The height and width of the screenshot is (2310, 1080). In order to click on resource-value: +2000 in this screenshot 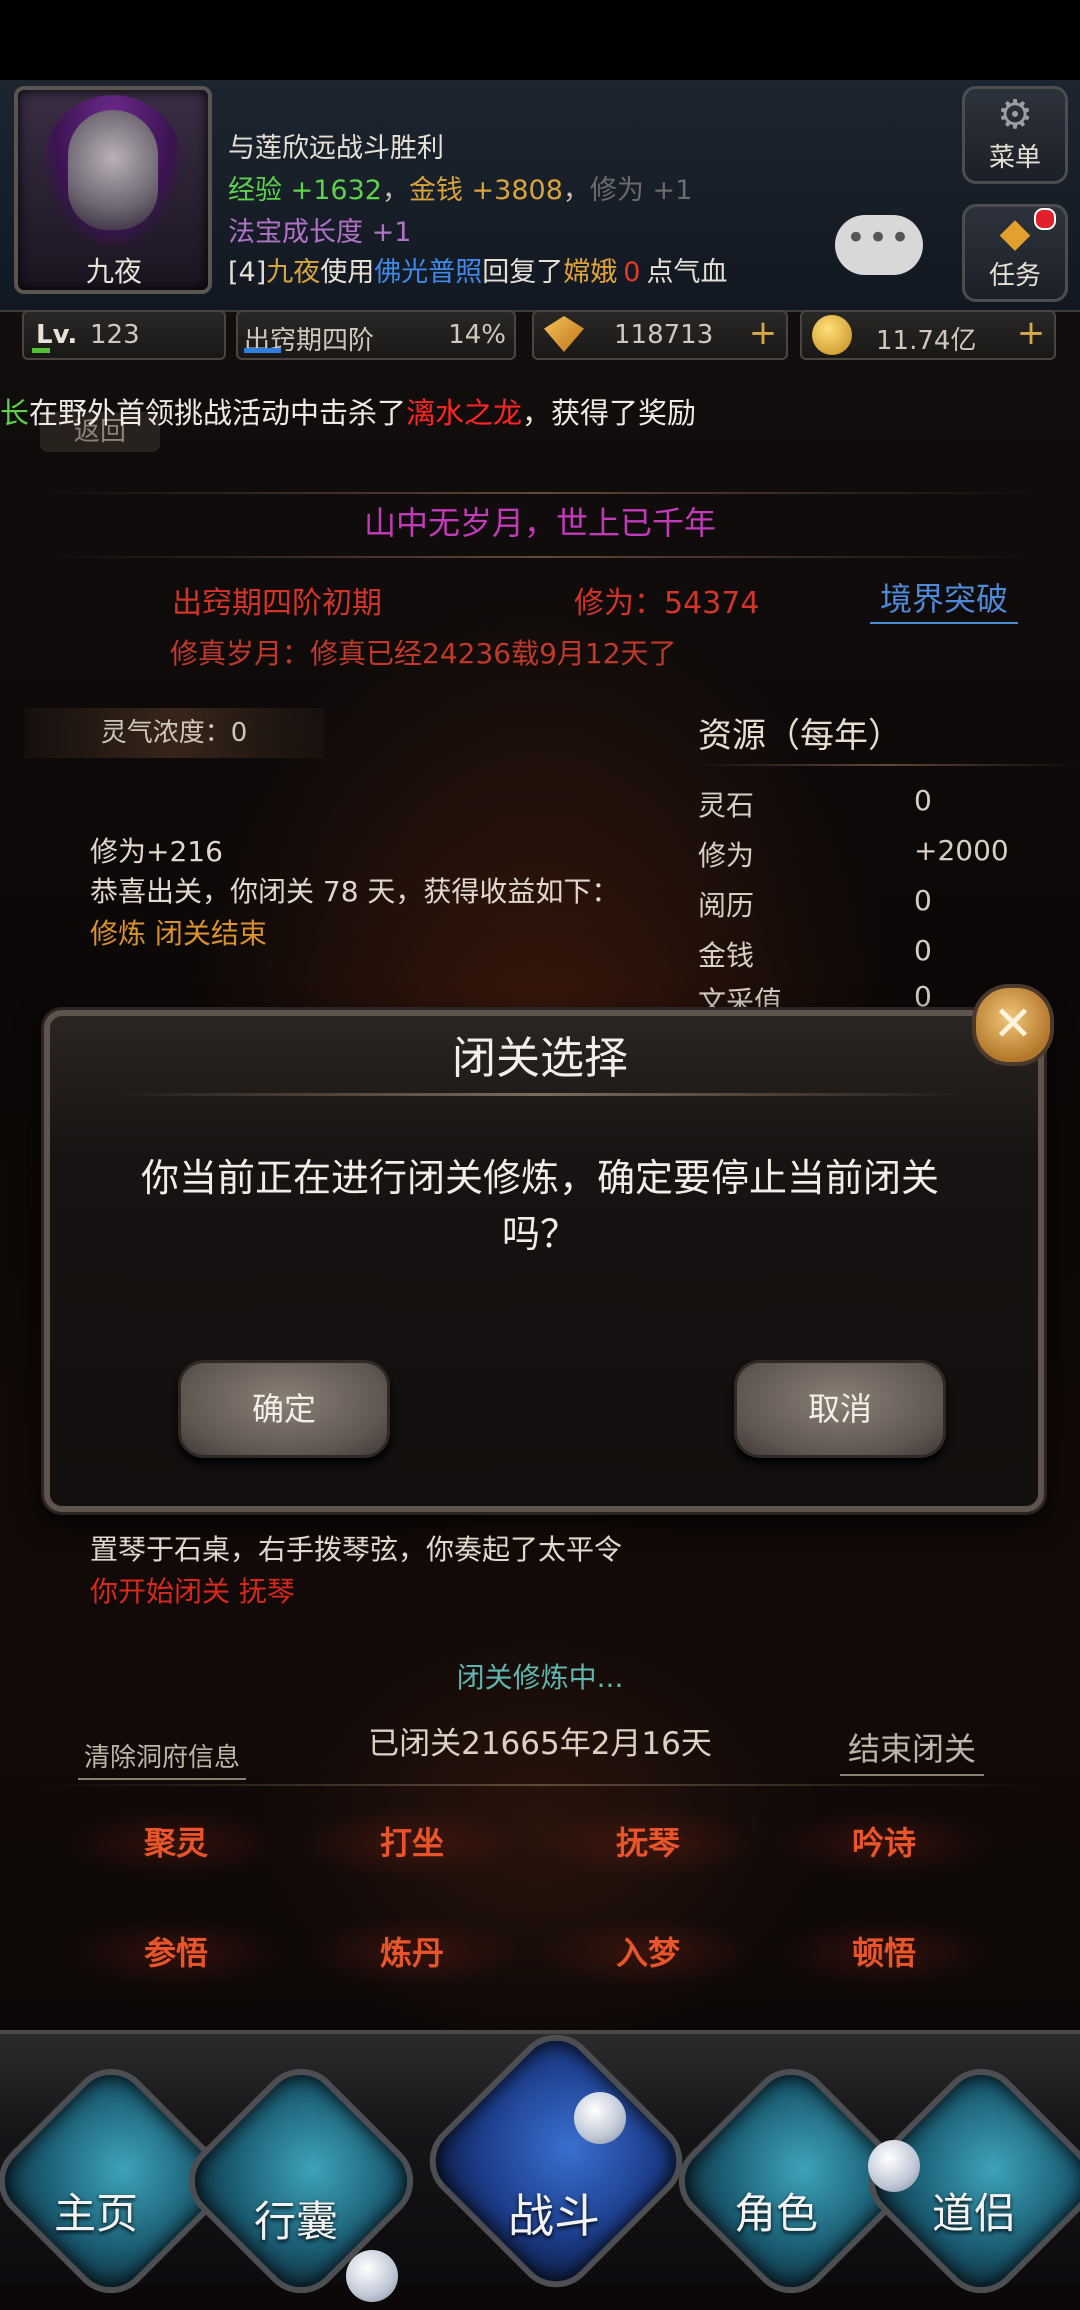, I will do `click(961, 850)`.